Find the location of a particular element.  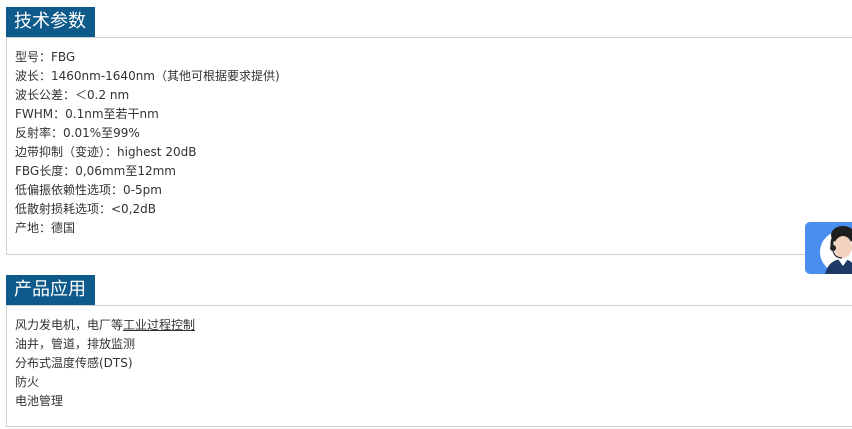

section-header: 技术参数 is located at coordinates (429, 22).